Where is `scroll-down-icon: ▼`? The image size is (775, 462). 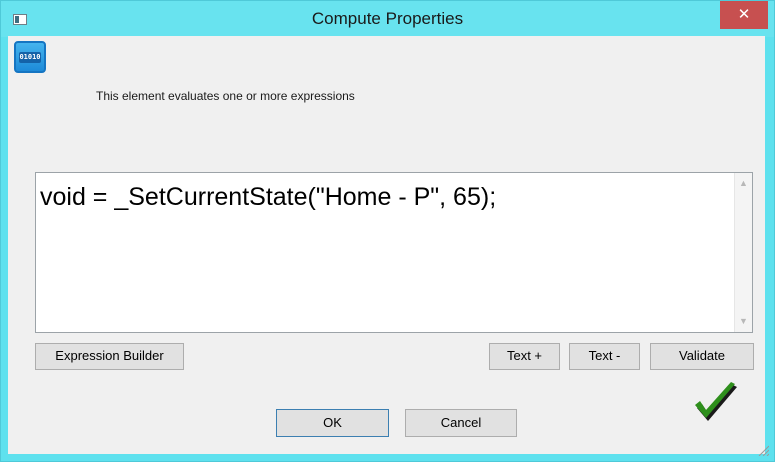
scroll-down-icon: ▼ is located at coordinates (743, 321).